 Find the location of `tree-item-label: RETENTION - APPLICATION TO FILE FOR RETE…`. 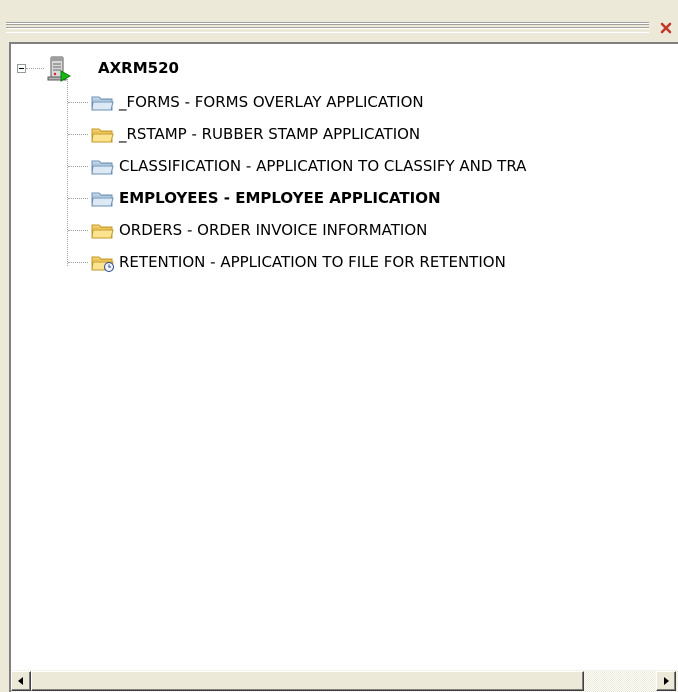

tree-item-label: RETENTION - APPLICATION TO FILE FOR RETE… is located at coordinates (312, 262).